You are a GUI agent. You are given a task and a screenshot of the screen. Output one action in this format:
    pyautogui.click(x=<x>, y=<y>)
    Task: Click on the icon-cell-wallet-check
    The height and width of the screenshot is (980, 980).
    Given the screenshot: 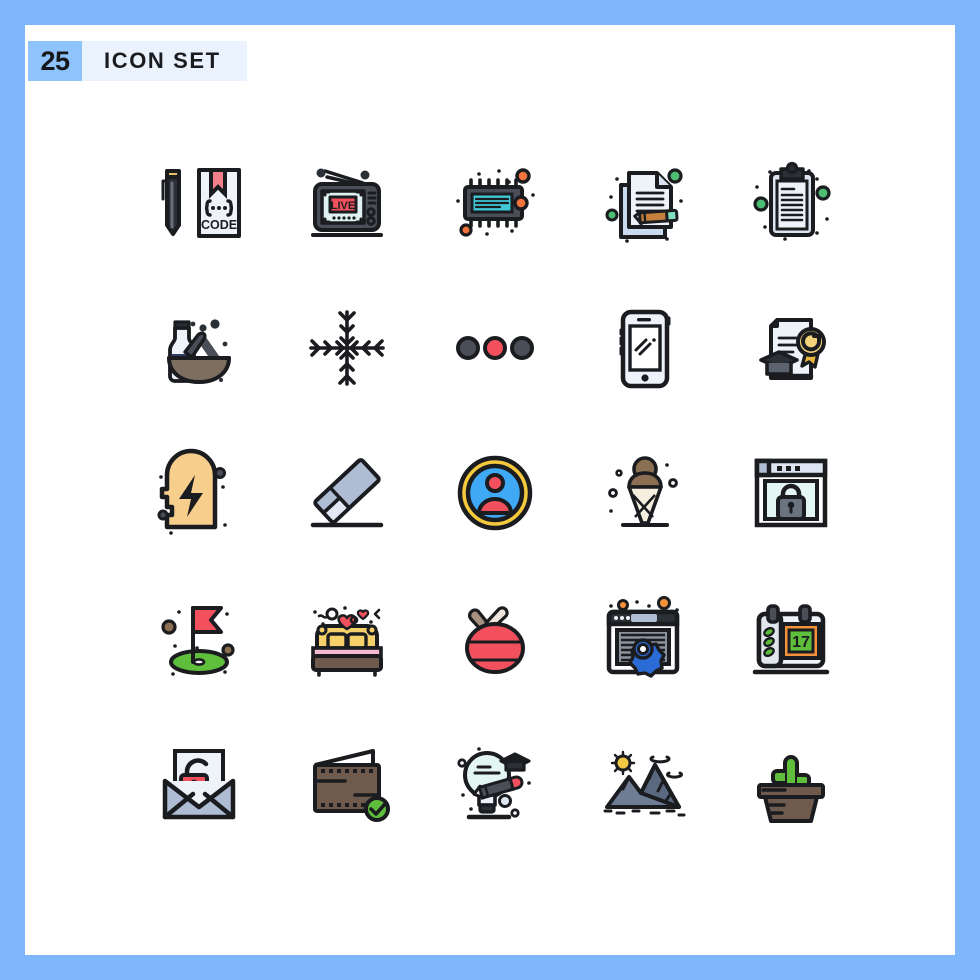 What is the action you would take?
    pyautogui.click(x=347, y=782)
    